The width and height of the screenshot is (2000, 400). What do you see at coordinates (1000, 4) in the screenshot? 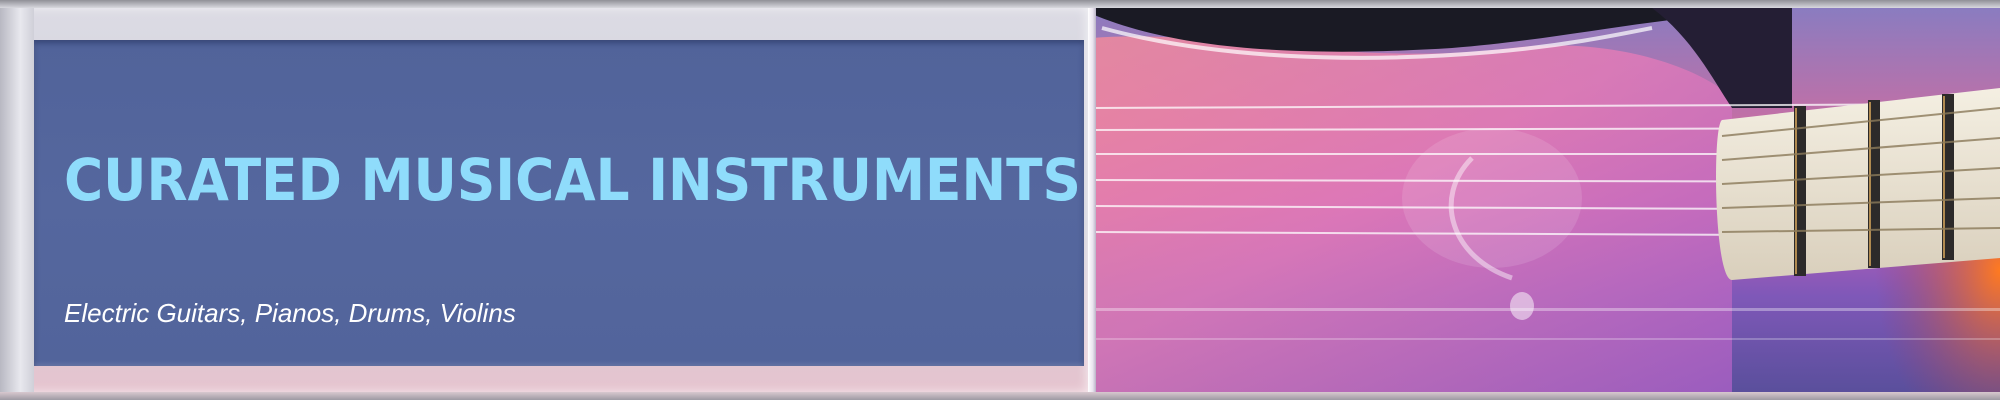
I see `top-rail` at bounding box center [1000, 4].